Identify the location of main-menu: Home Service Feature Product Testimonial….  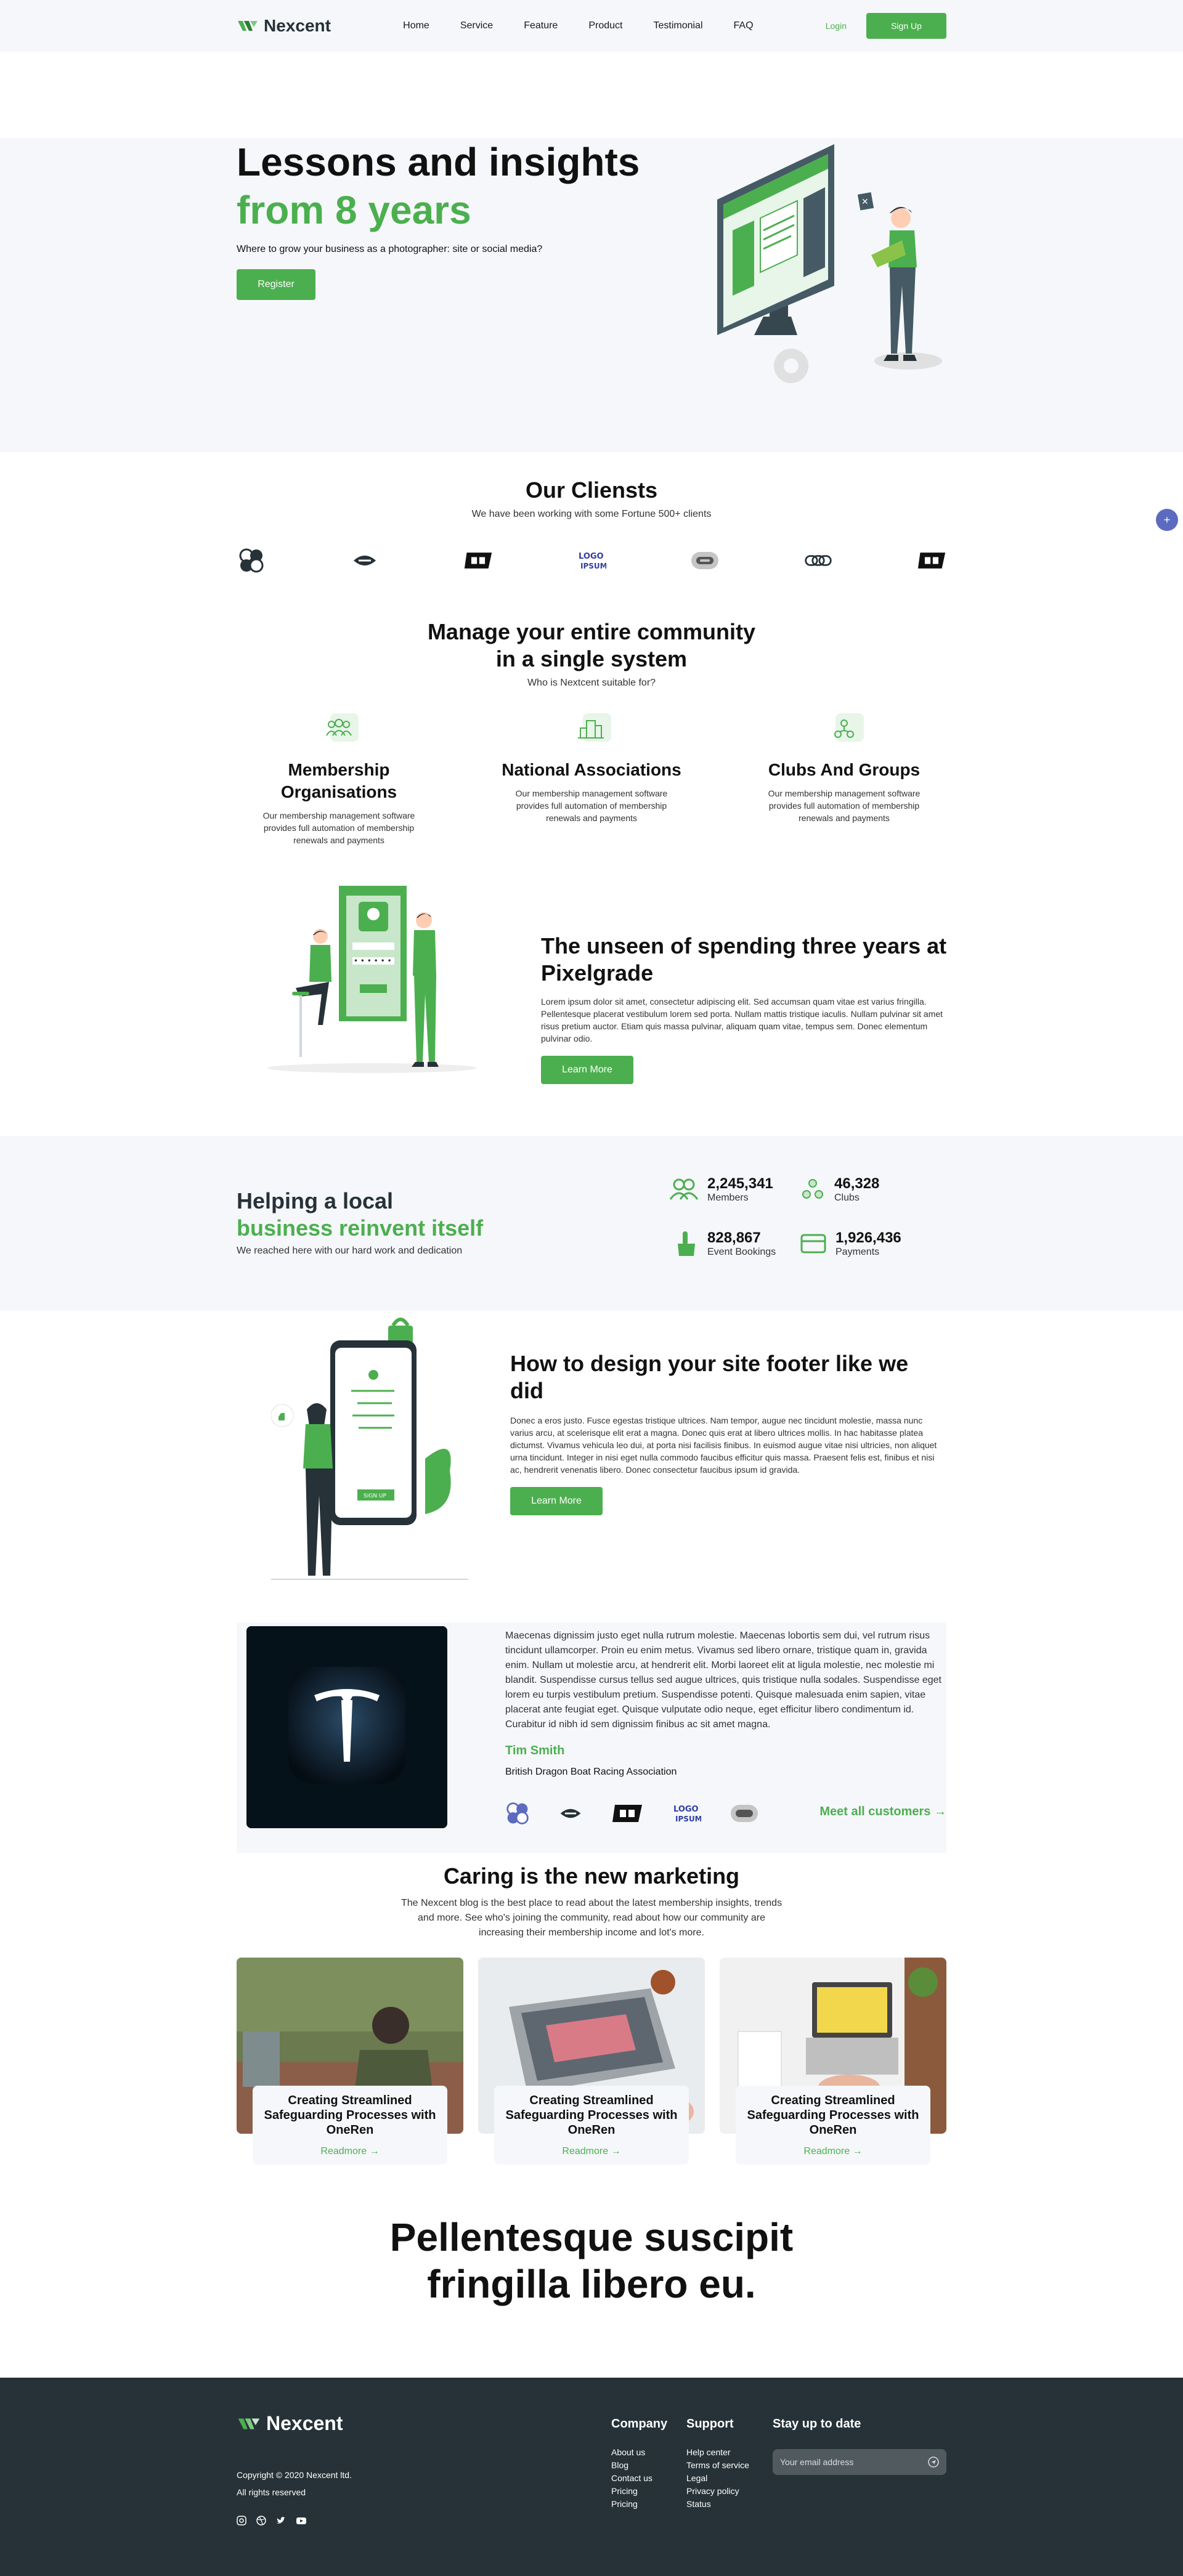
(578, 25).